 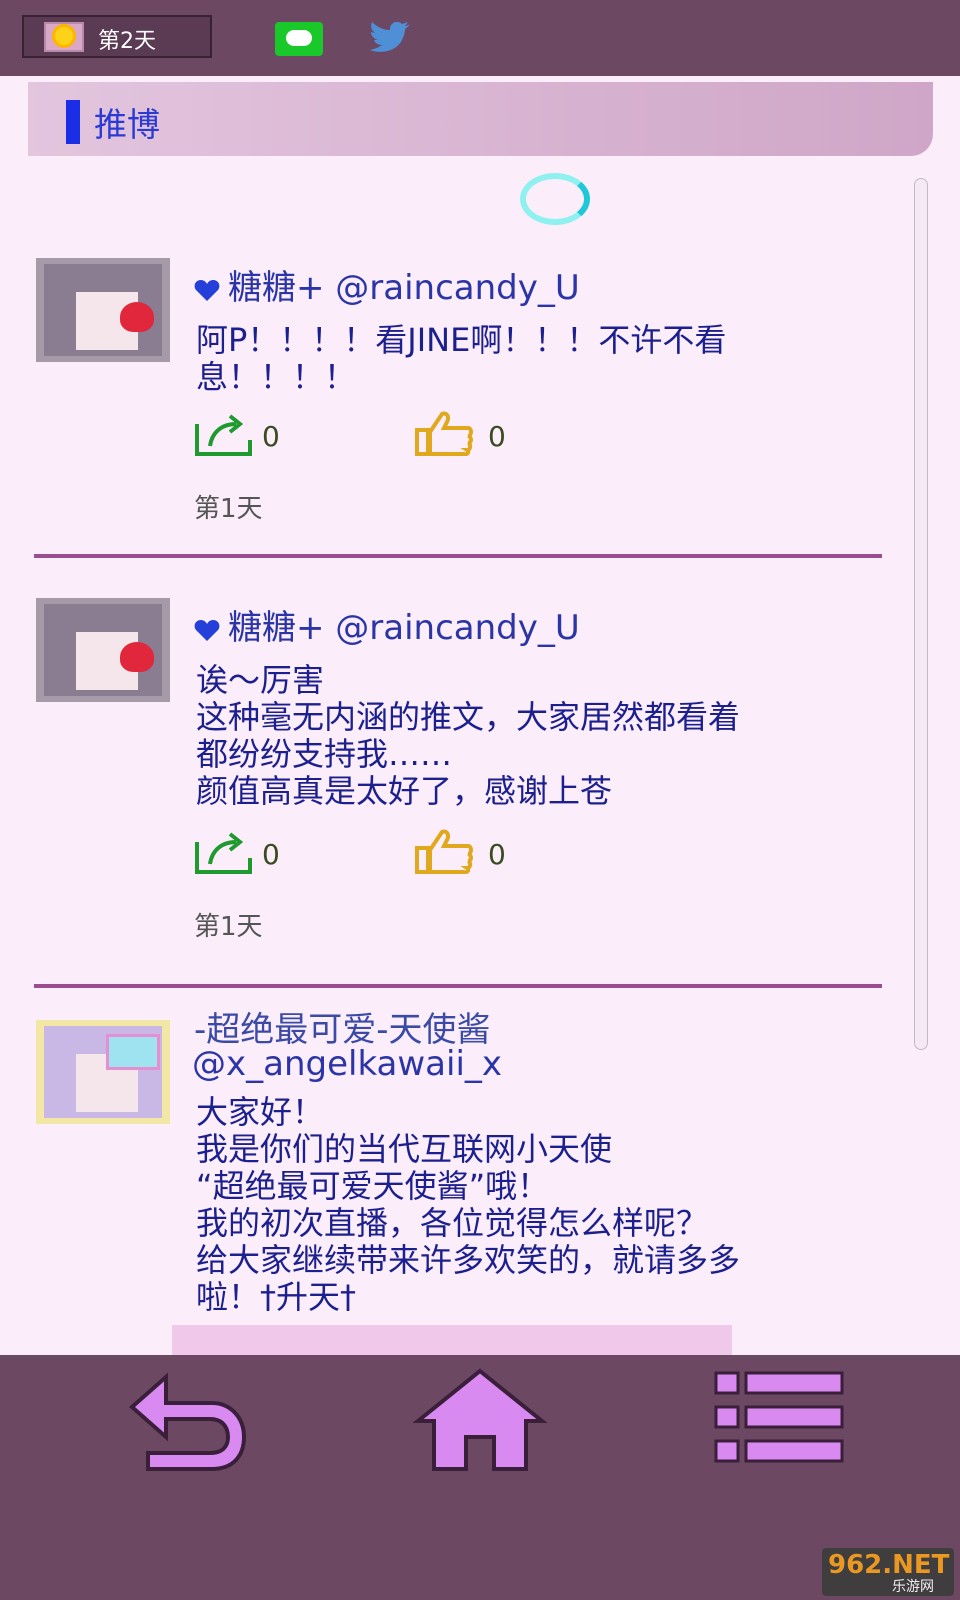 I want to click on sun-icon, so click(x=64, y=37).